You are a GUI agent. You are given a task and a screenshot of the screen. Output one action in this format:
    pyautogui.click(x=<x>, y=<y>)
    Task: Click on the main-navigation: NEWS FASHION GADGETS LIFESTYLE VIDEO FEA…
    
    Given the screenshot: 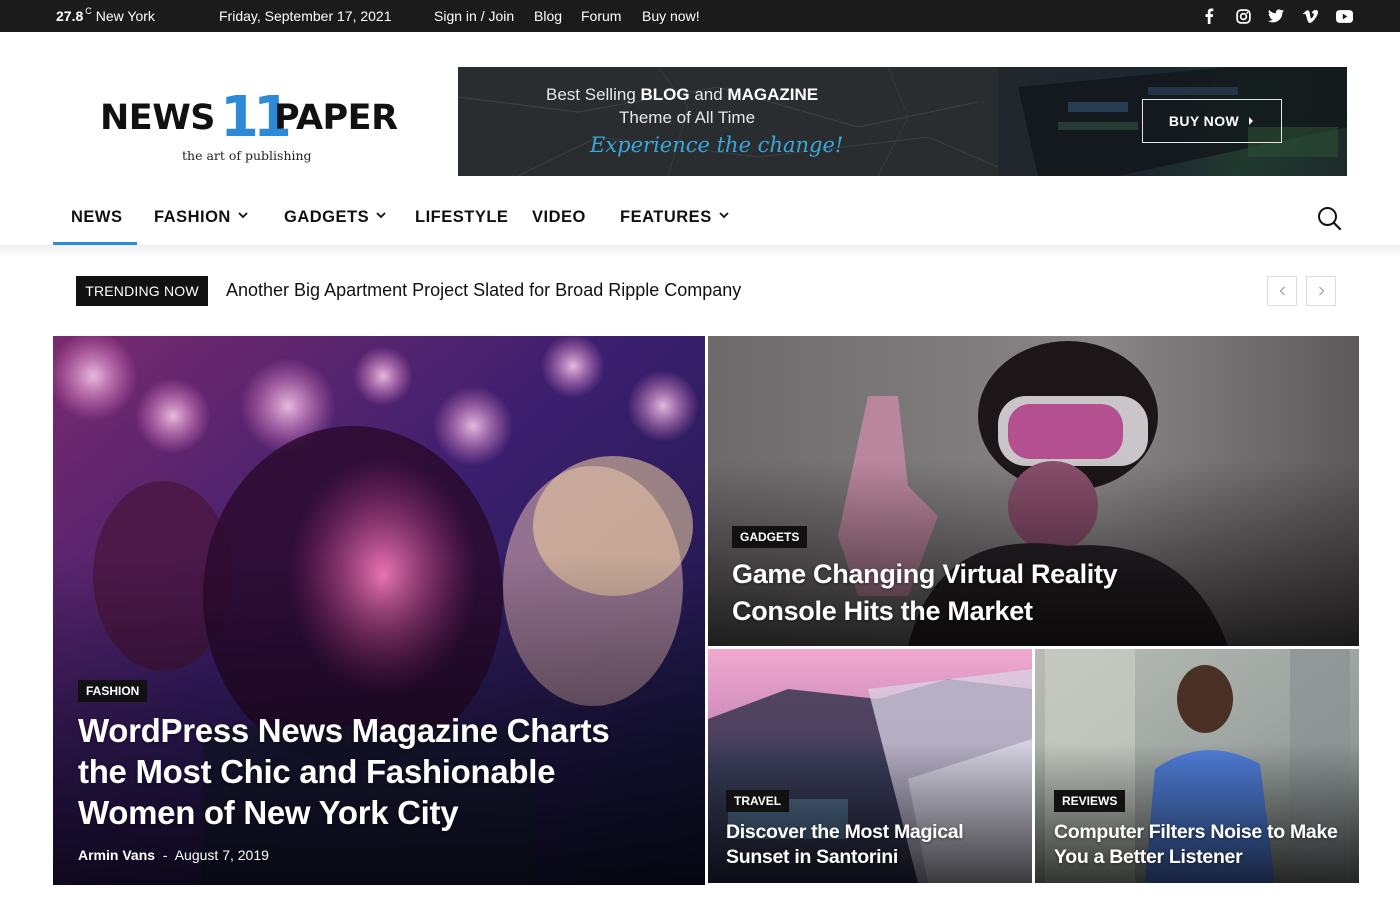 What is the action you would take?
    pyautogui.click(x=700, y=221)
    